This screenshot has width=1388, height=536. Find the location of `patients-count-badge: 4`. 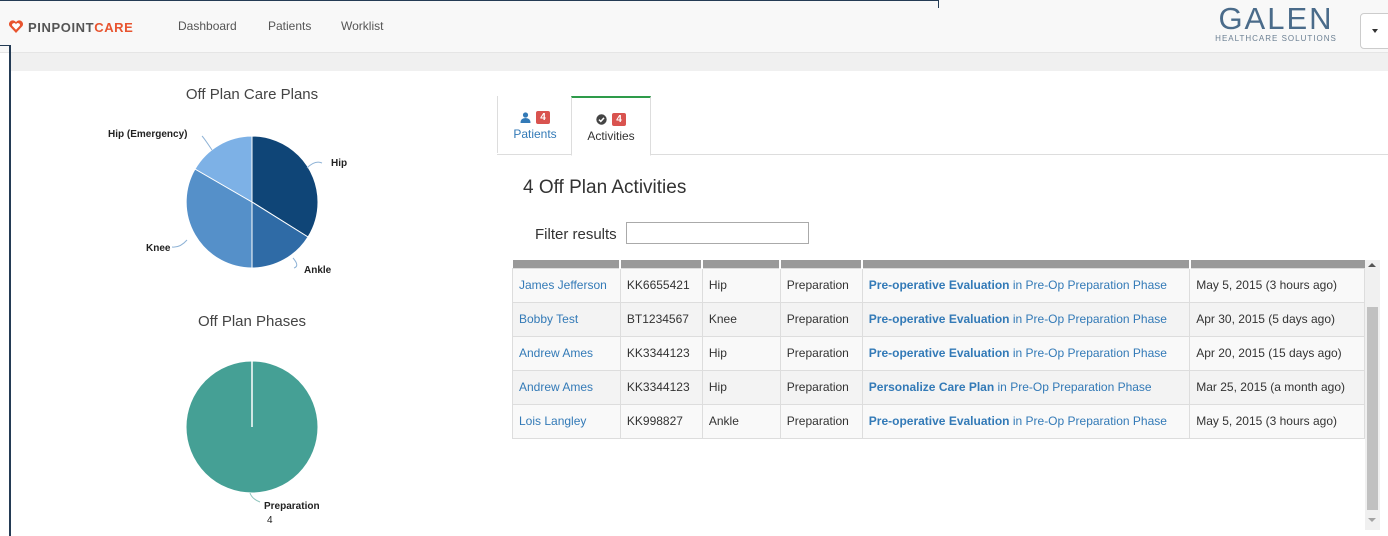

patients-count-badge: 4 is located at coordinates (543, 117).